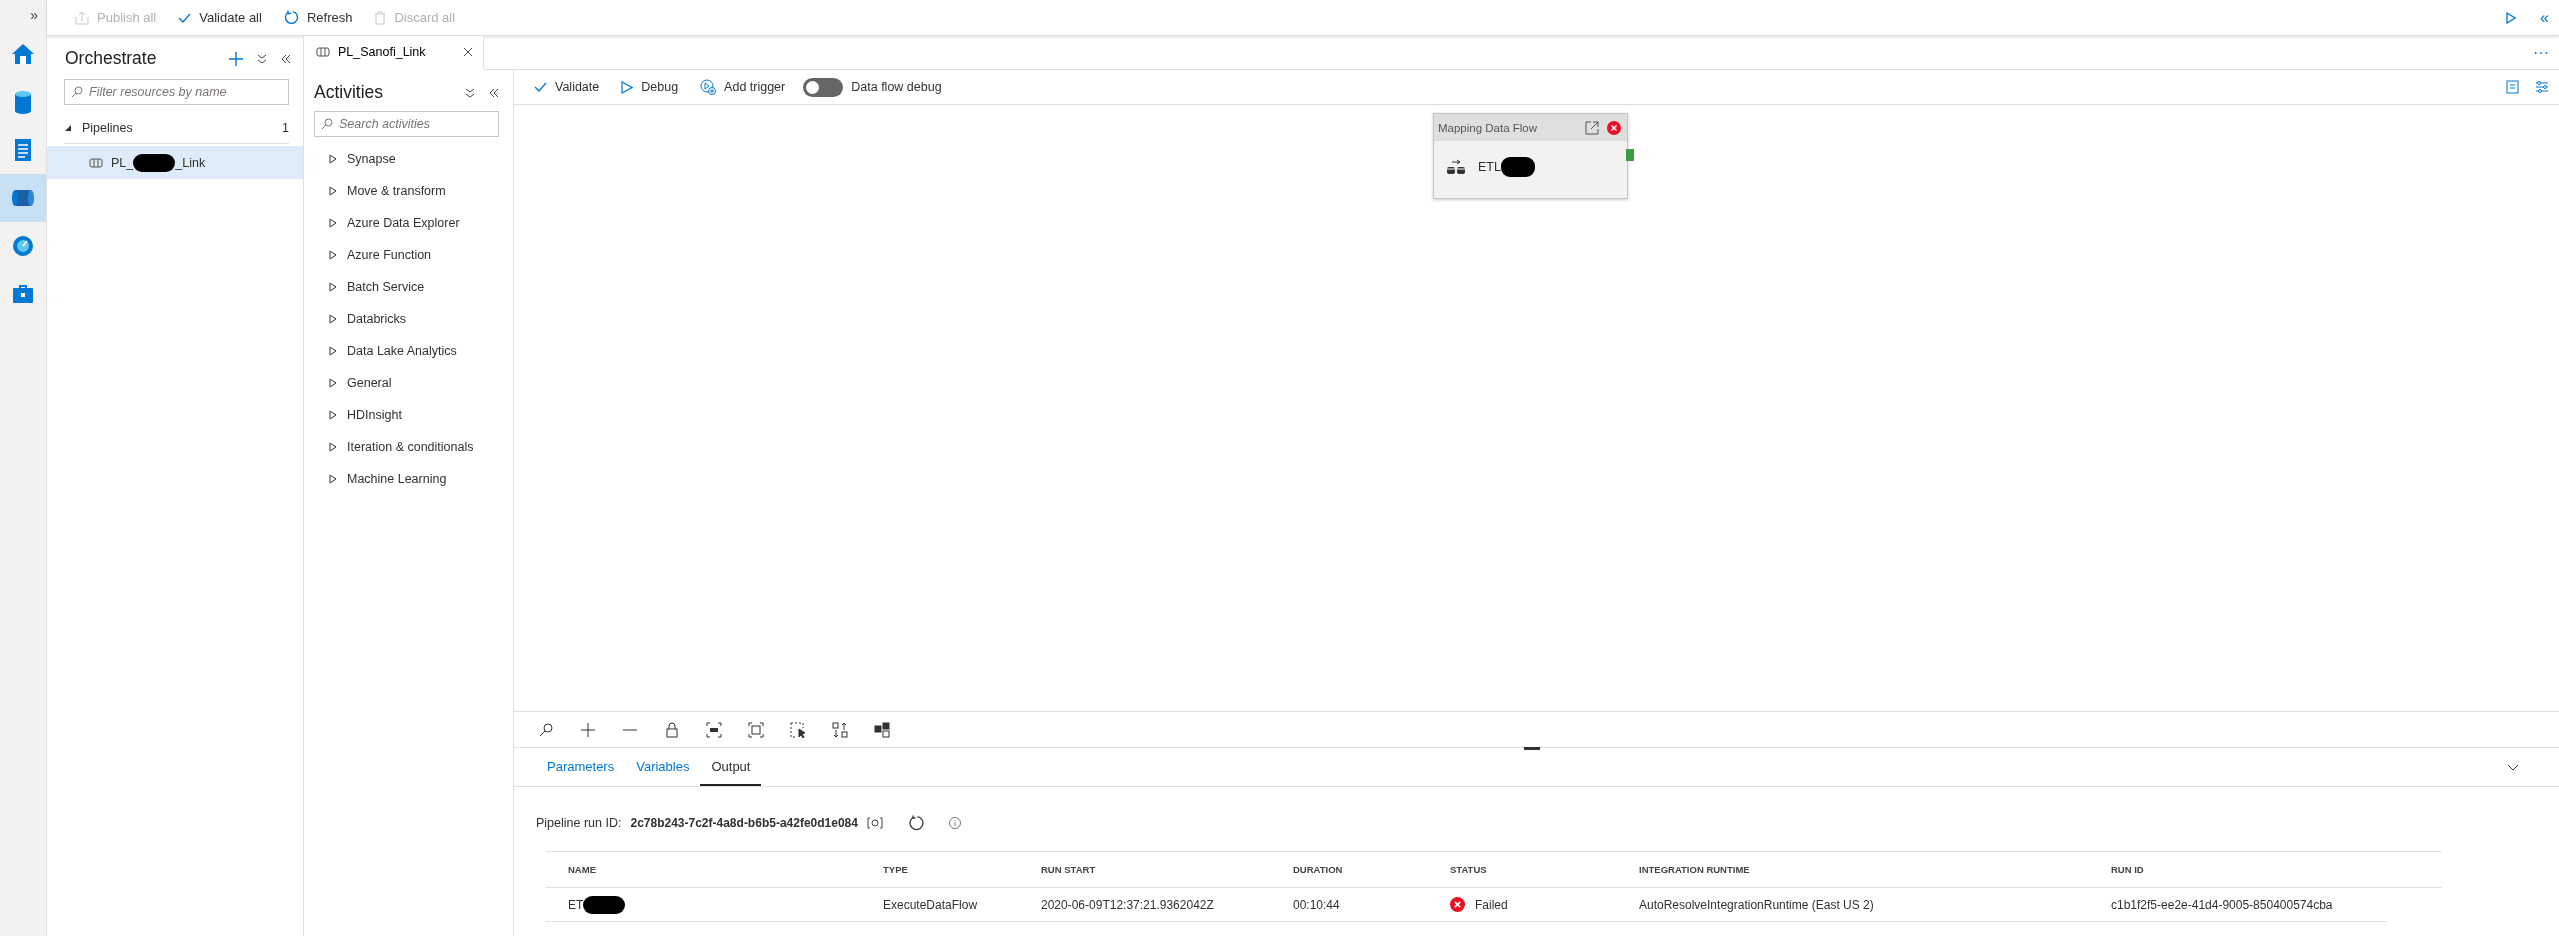  Describe the element at coordinates (1530, 156) in the screenshot. I see `activity-node: Mapping Data Flow ETL` at that location.